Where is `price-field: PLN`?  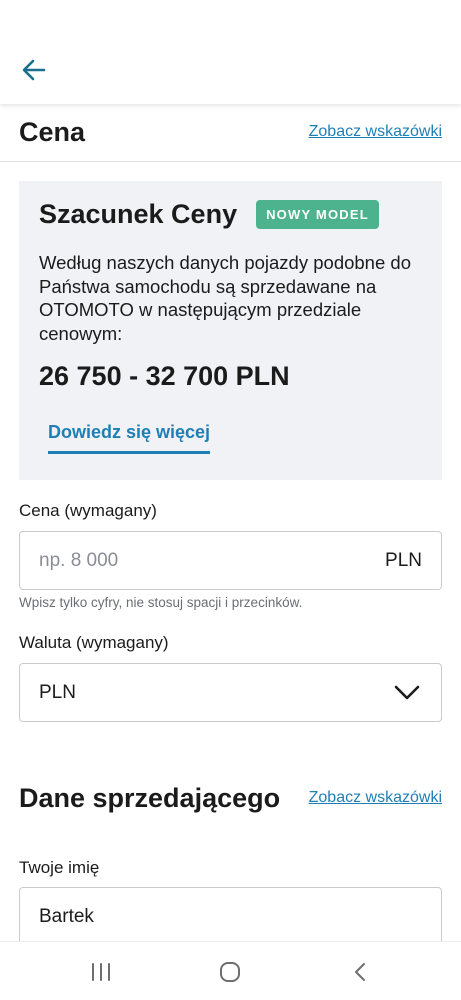 price-field: PLN is located at coordinates (230, 560).